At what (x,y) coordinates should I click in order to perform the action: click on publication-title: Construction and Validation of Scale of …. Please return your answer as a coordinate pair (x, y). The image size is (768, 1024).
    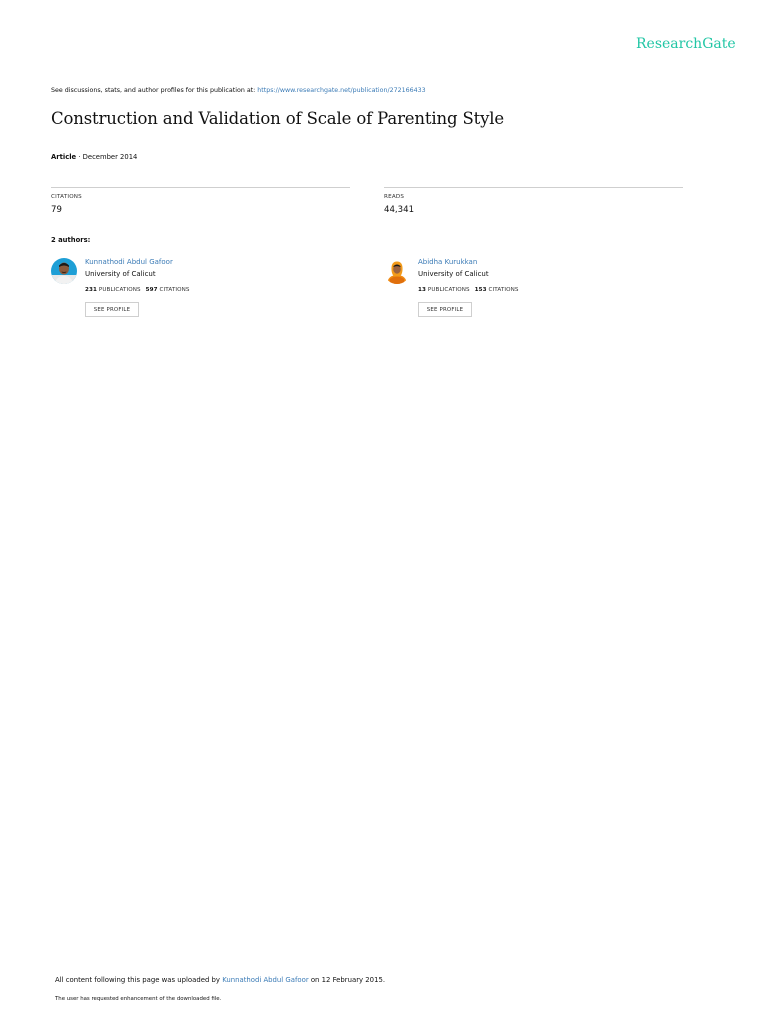
    Looking at the image, I should click on (278, 118).